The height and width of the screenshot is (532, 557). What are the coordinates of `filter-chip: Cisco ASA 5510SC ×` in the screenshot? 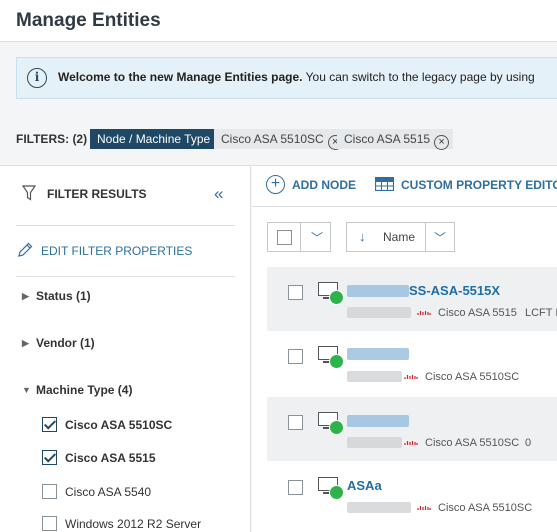 It's located at (280, 139).